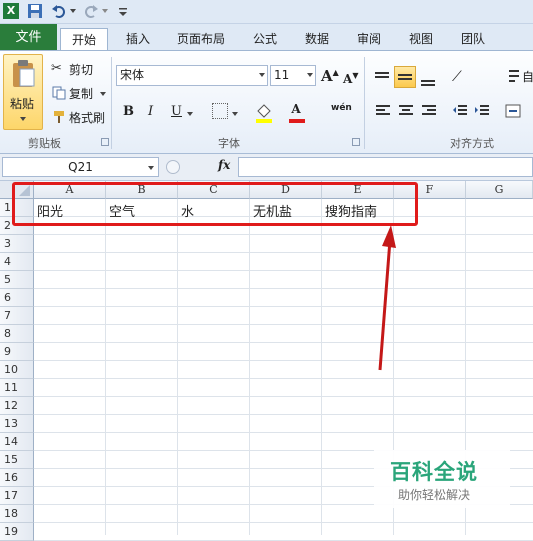  Describe the element at coordinates (17, 532) in the screenshot. I see `row-header: 19` at that location.